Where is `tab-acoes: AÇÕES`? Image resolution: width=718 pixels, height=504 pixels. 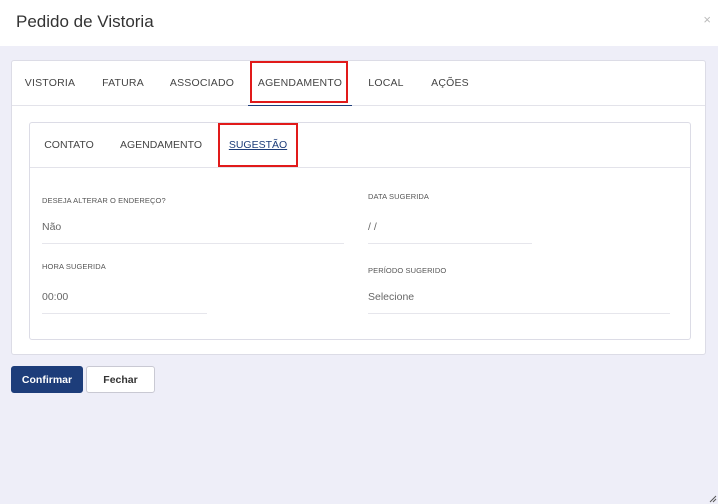
tab-acoes: AÇÕES is located at coordinates (450, 83).